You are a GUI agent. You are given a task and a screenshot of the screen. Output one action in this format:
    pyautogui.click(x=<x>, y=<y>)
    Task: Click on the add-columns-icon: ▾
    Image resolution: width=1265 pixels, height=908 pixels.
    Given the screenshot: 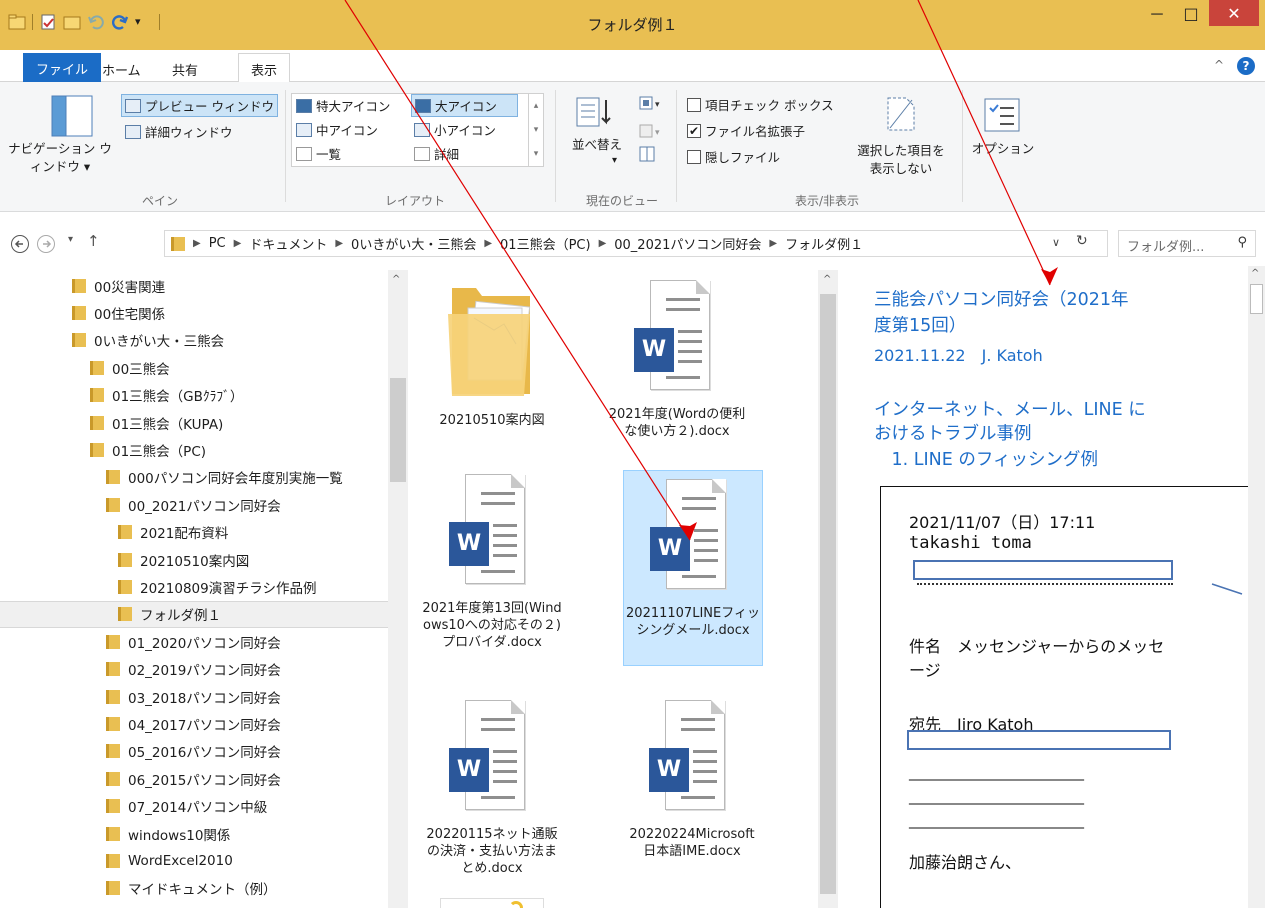 What is the action you would take?
    pyautogui.click(x=651, y=134)
    